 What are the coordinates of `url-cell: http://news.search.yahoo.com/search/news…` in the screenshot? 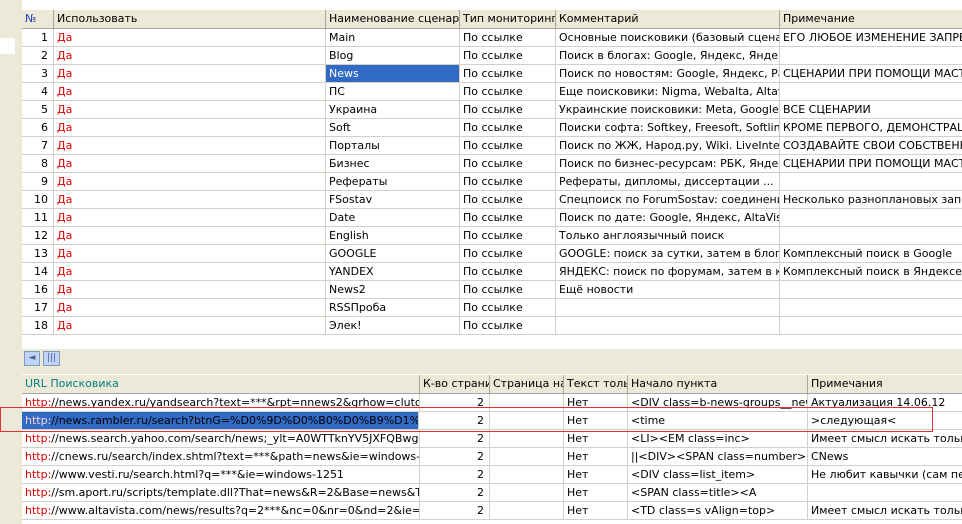 It's located at (221, 439).